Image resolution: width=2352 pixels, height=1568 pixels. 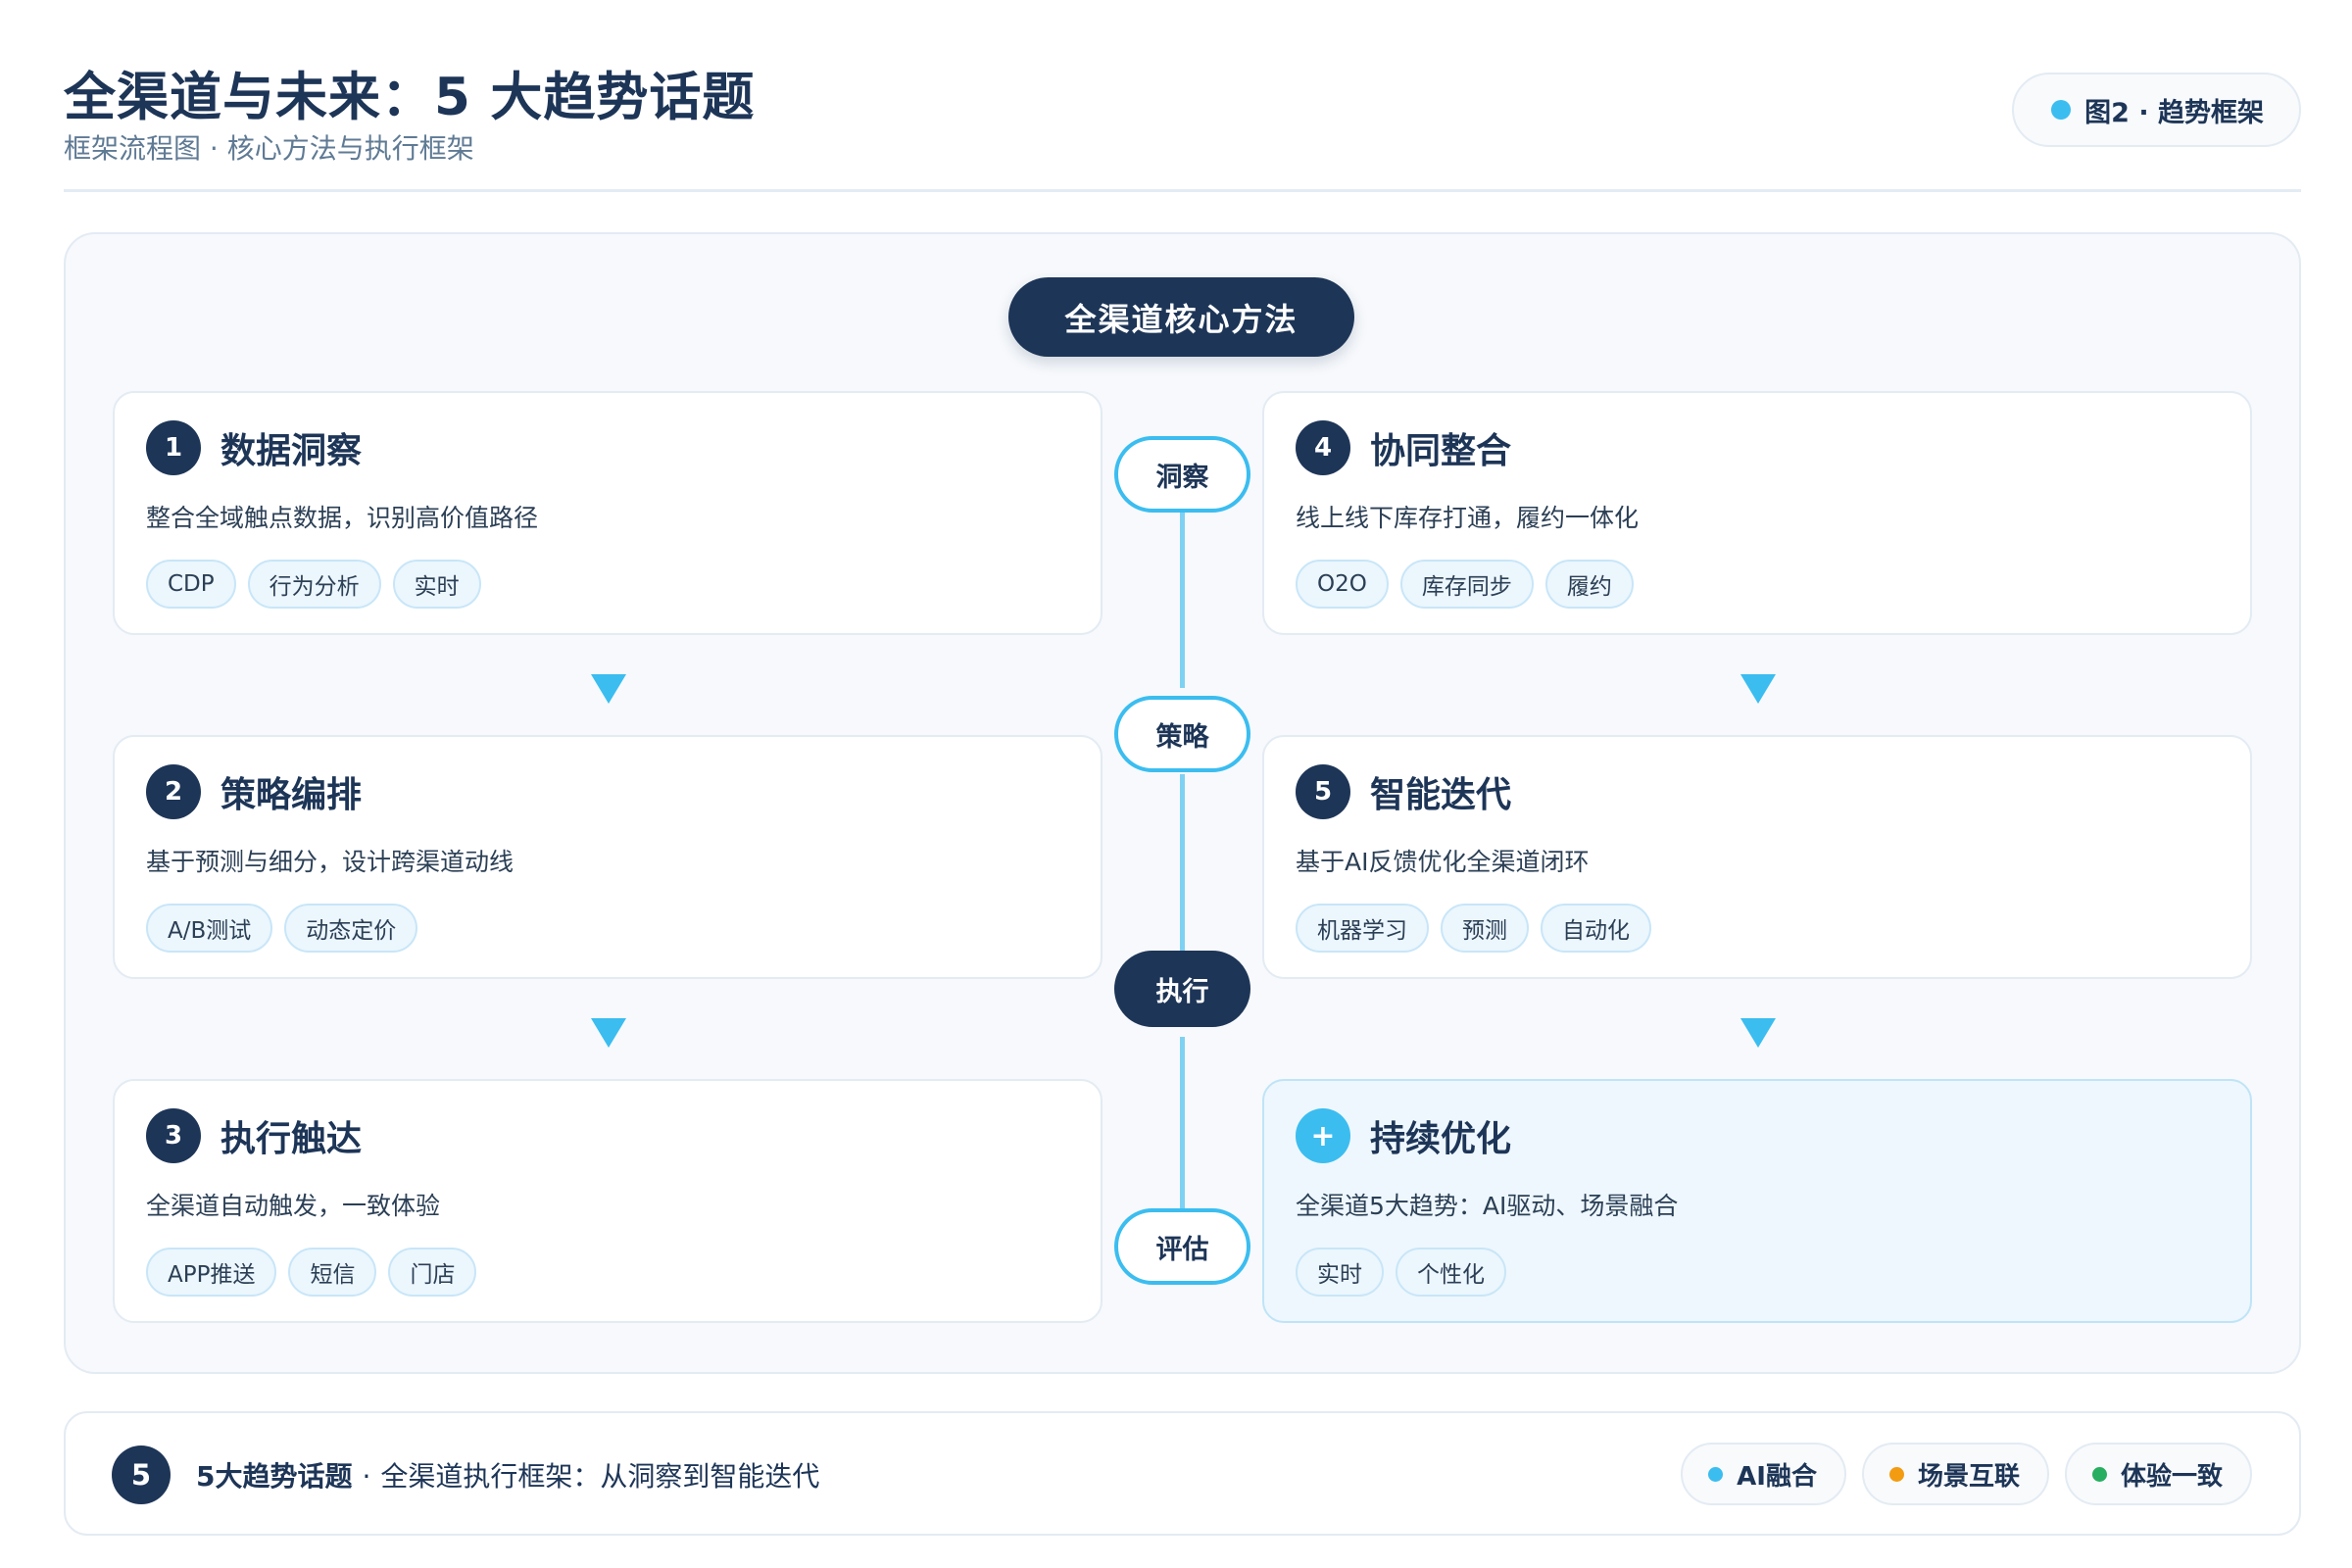 What do you see at coordinates (342, 518) in the screenshot?
I see `step-description: 整合全域触点数据，识别高价值路径` at bounding box center [342, 518].